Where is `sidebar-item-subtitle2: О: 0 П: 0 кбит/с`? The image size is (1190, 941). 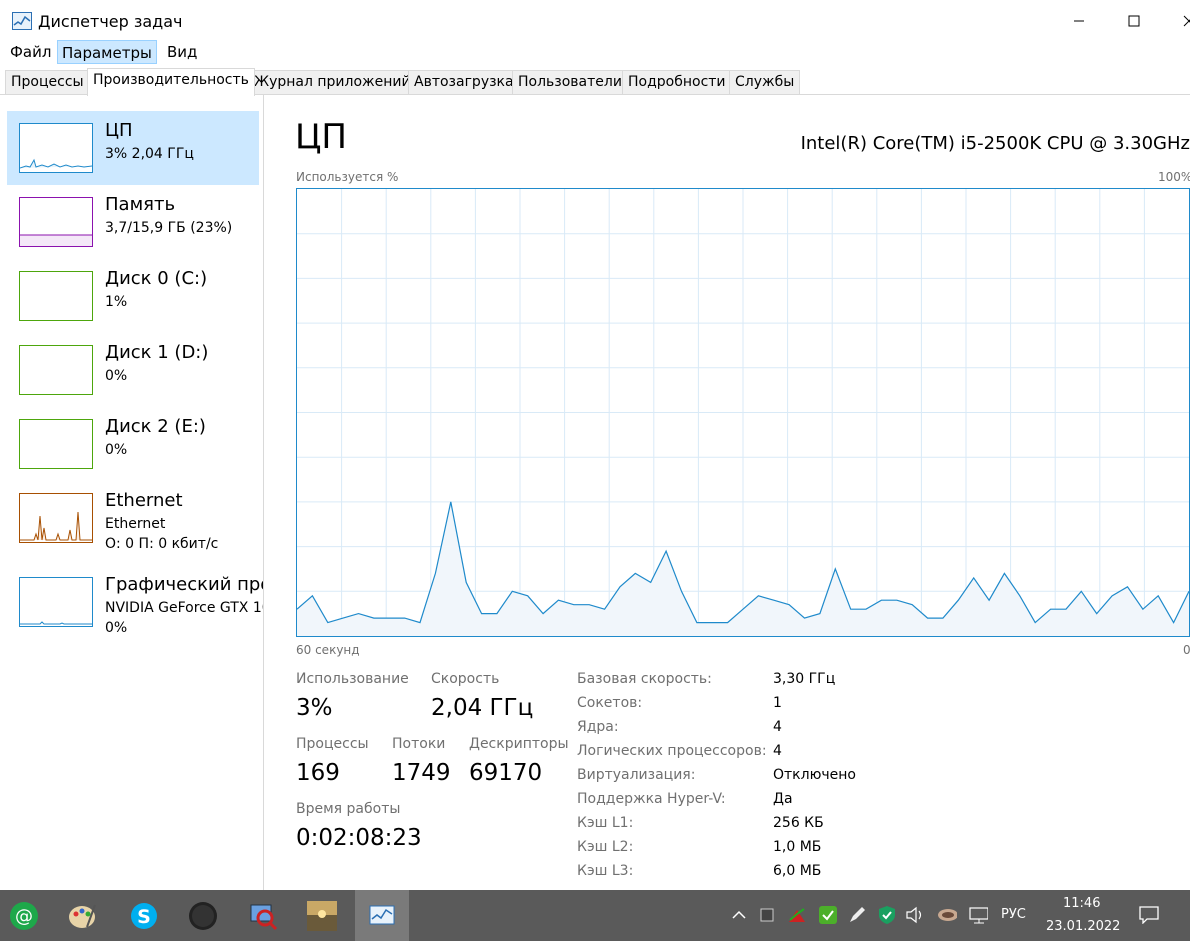 sidebar-item-subtitle2: О: 0 П: 0 кбит/с is located at coordinates (162, 544).